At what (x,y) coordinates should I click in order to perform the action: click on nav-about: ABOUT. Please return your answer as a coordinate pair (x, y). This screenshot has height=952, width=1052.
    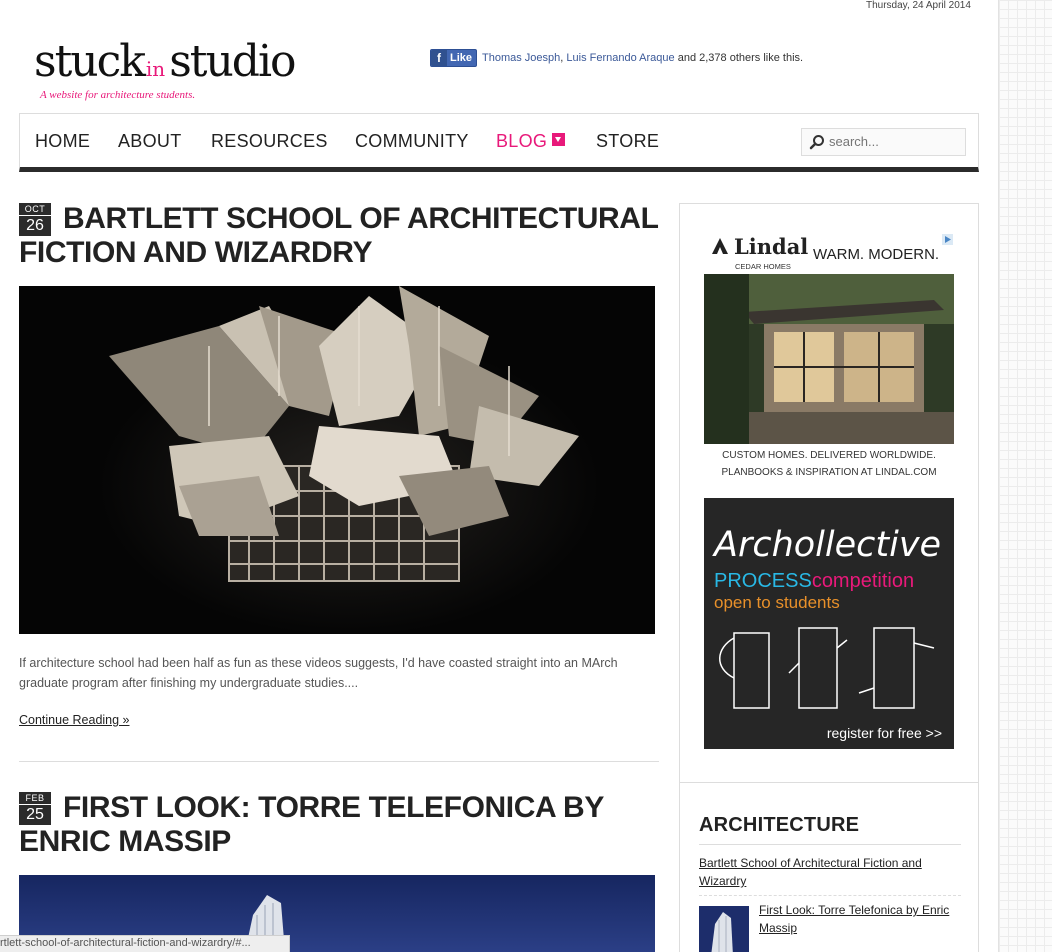
    Looking at the image, I should click on (150, 141).